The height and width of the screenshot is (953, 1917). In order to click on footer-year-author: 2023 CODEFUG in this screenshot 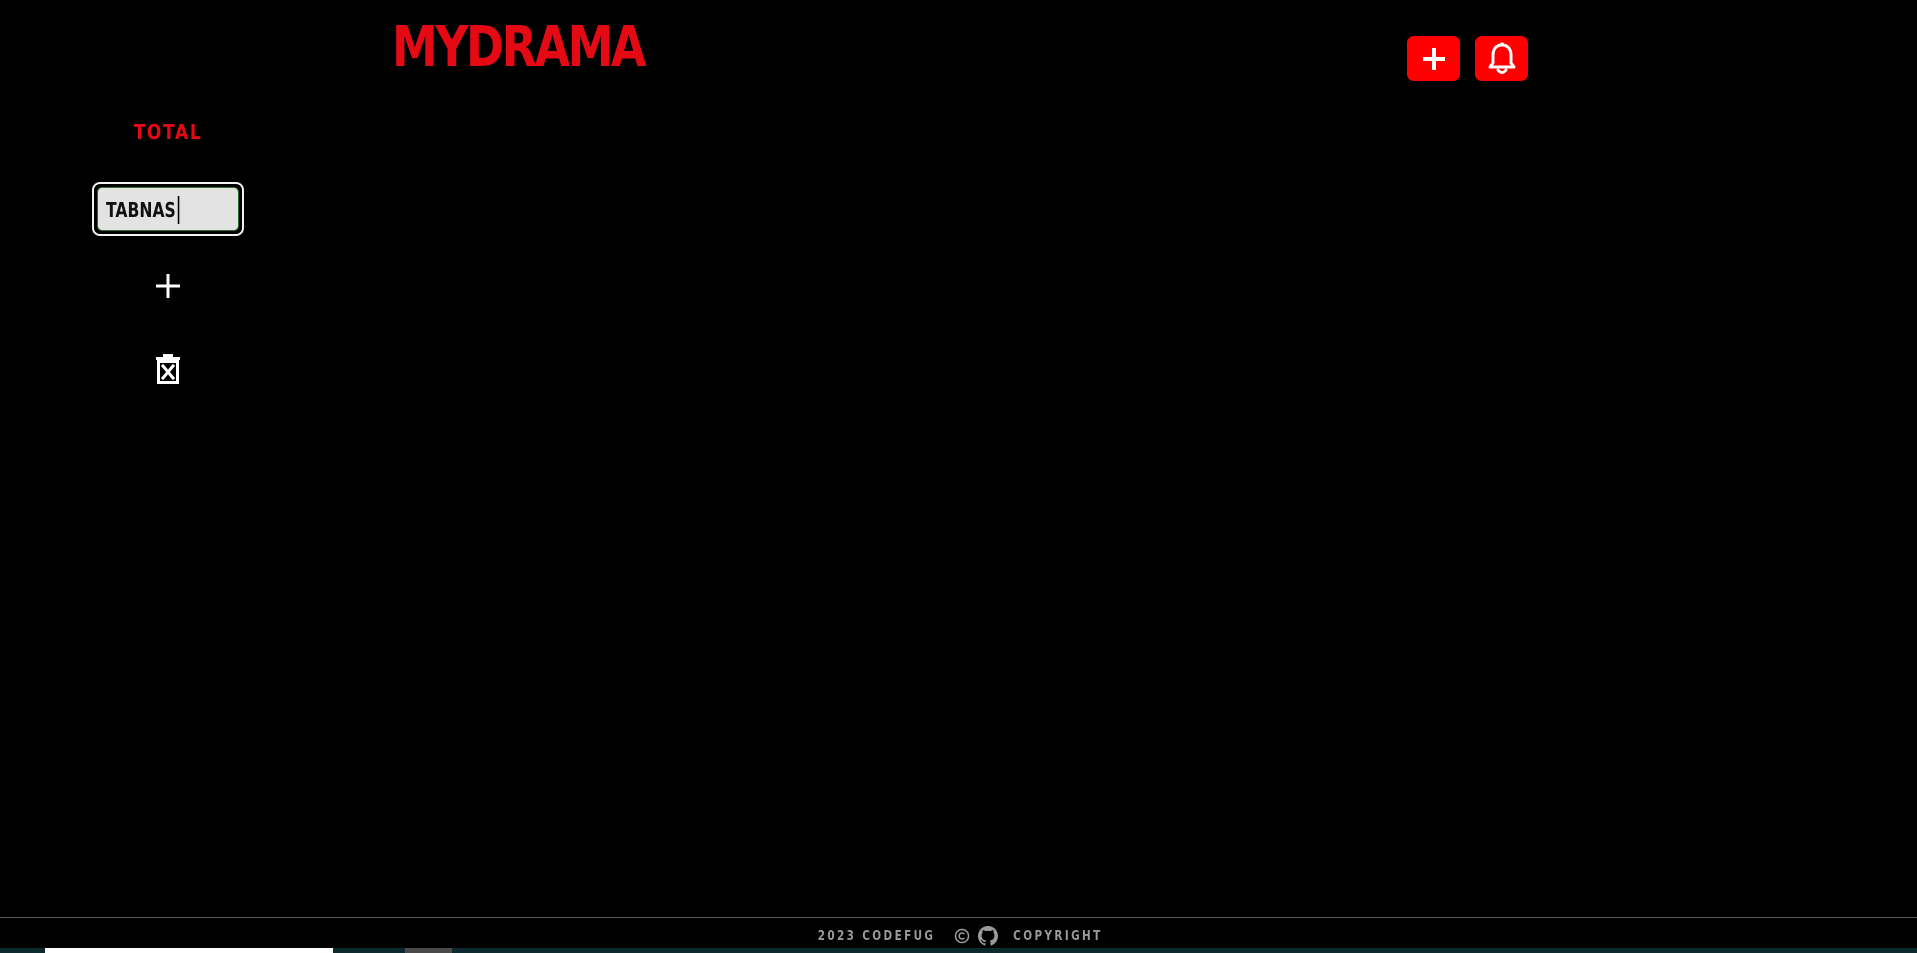, I will do `click(876, 936)`.